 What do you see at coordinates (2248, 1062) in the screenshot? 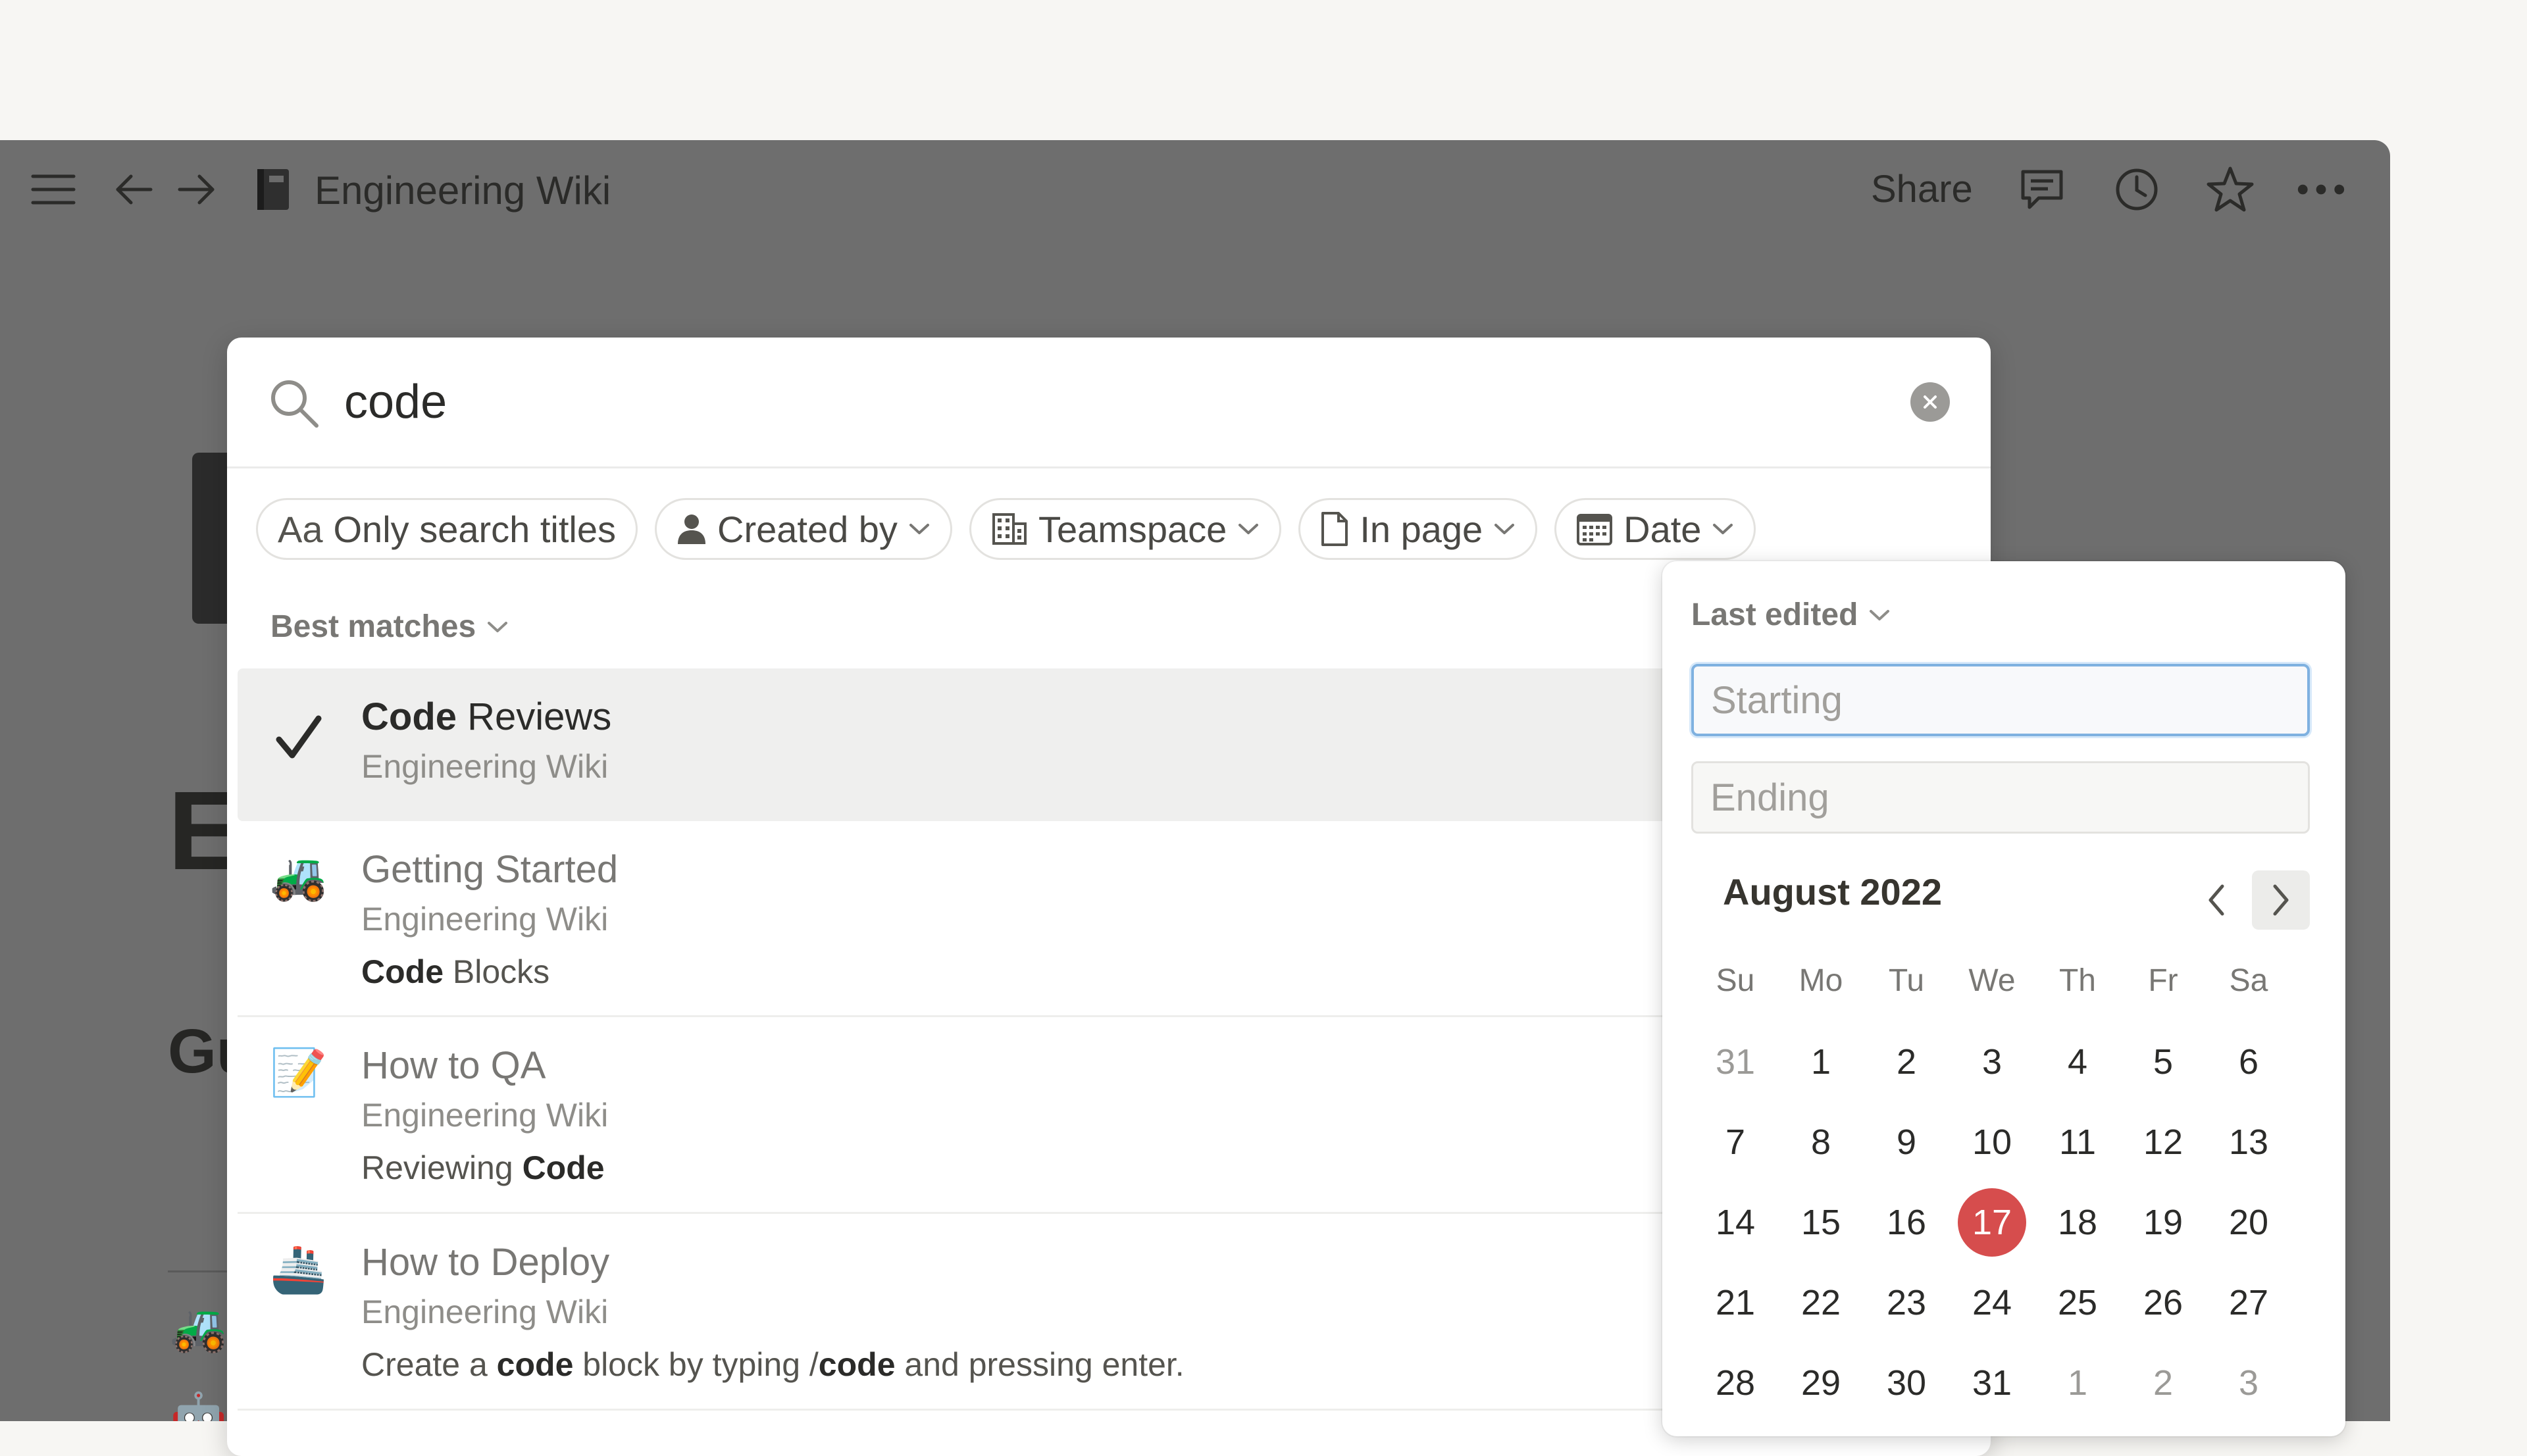
I see `calendar-day: 6` at bounding box center [2248, 1062].